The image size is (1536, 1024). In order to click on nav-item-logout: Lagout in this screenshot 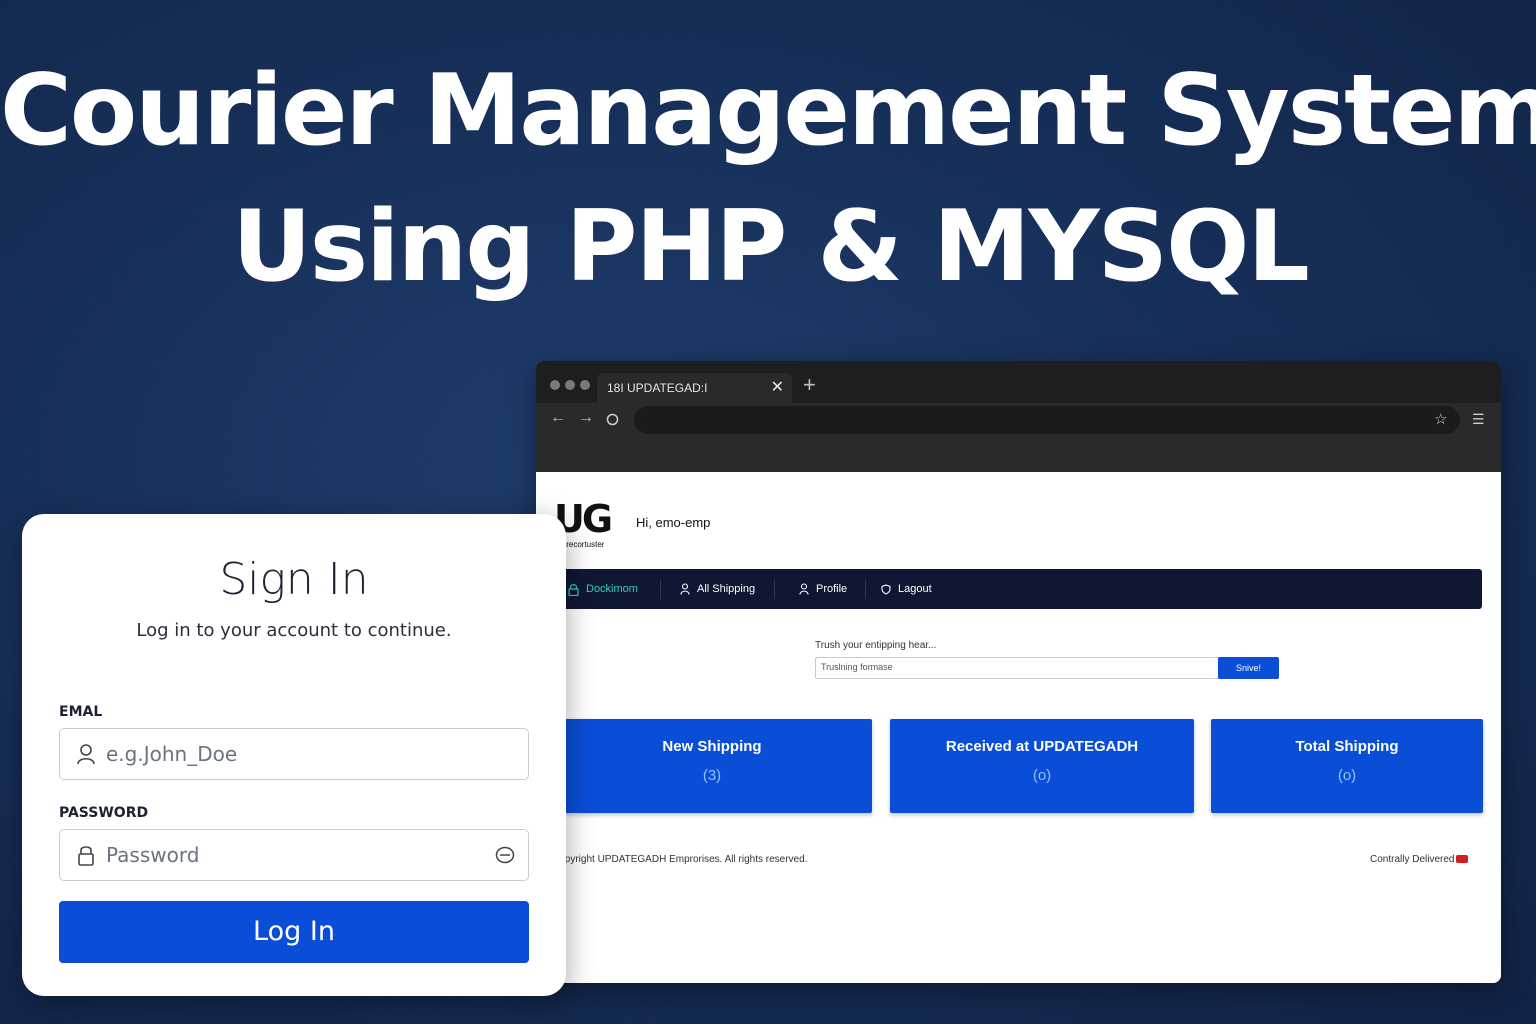, I will do `click(906, 589)`.